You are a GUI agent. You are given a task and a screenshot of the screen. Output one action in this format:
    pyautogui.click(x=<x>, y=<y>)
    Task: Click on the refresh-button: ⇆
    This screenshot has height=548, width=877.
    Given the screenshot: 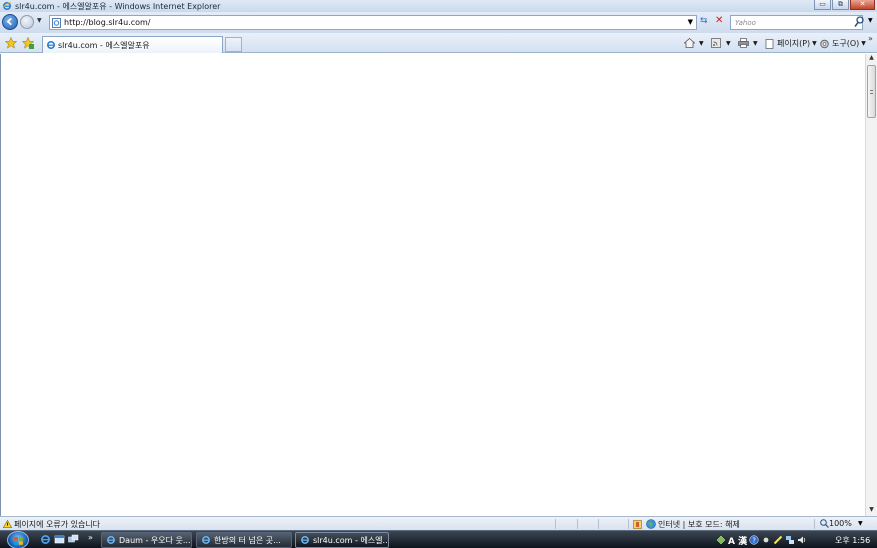 What is the action you would take?
    pyautogui.click(x=704, y=21)
    